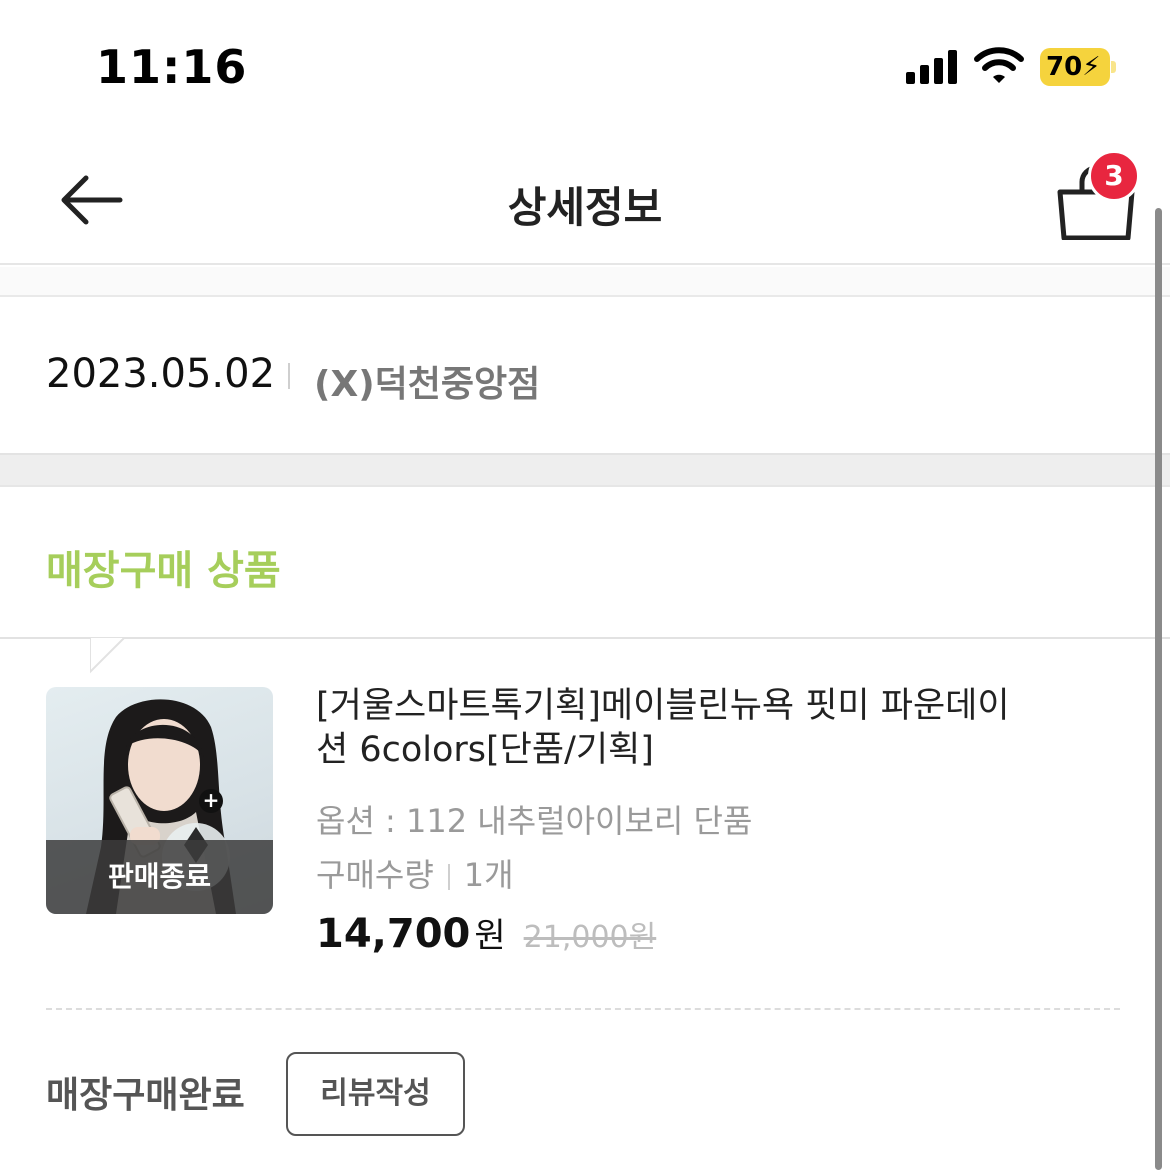  What do you see at coordinates (375, 1094) in the screenshot?
I see `write-review-button: 리뷰작성` at bounding box center [375, 1094].